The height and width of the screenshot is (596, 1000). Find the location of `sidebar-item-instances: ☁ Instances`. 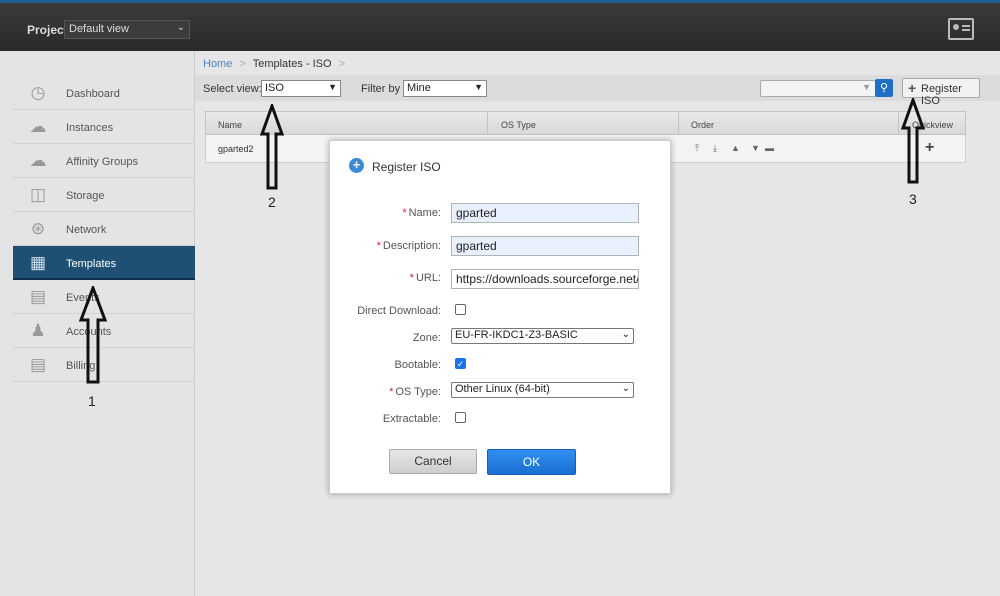

sidebar-item-instances: ☁ Instances is located at coordinates (104, 127).